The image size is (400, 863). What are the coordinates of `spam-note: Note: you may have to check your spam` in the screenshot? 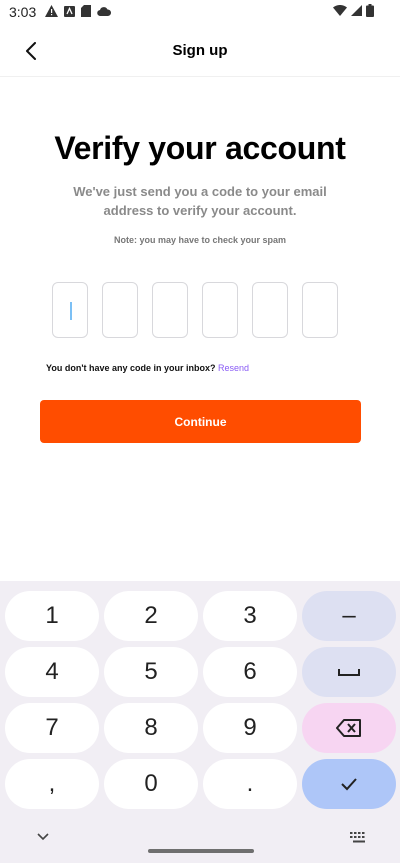 It's located at (200, 240).